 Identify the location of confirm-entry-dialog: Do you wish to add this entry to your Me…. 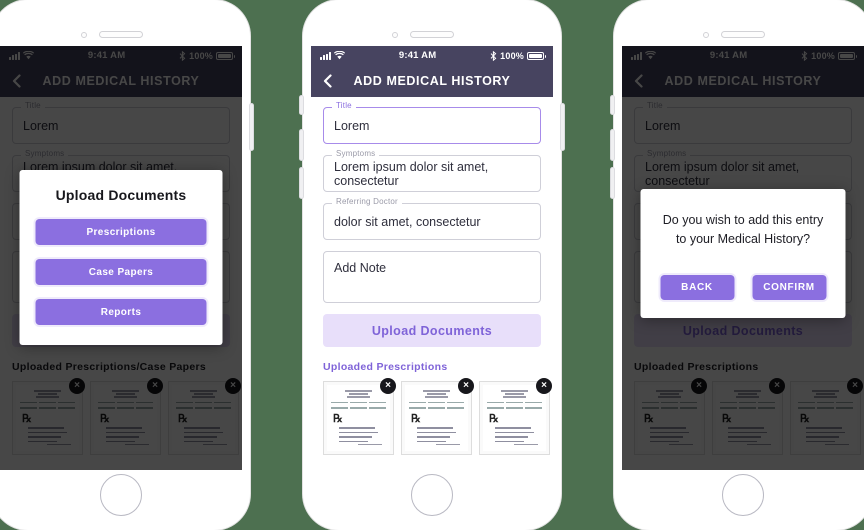
(743, 253).